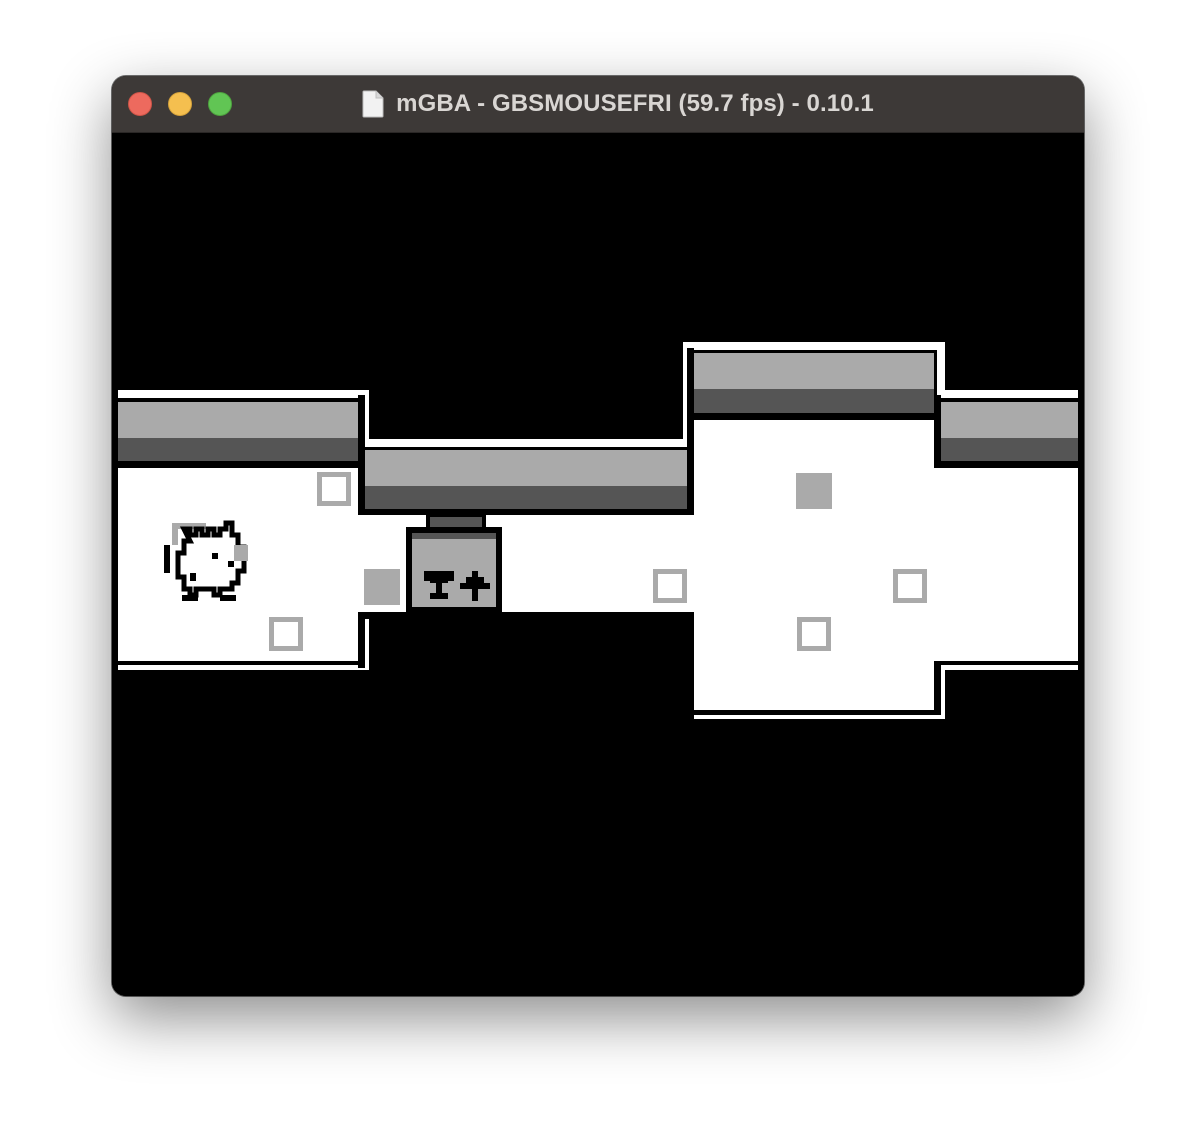  What do you see at coordinates (454, 563) in the screenshot?
I see `push-block` at bounding box center [454, 563].